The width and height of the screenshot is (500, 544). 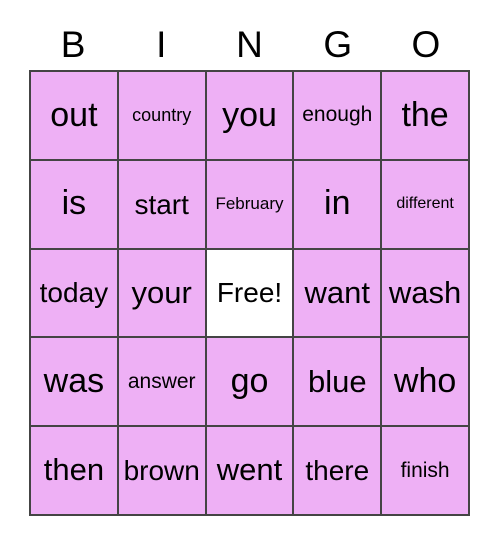 I want to click on bingo-cell: start, so click(x=162, y=205).